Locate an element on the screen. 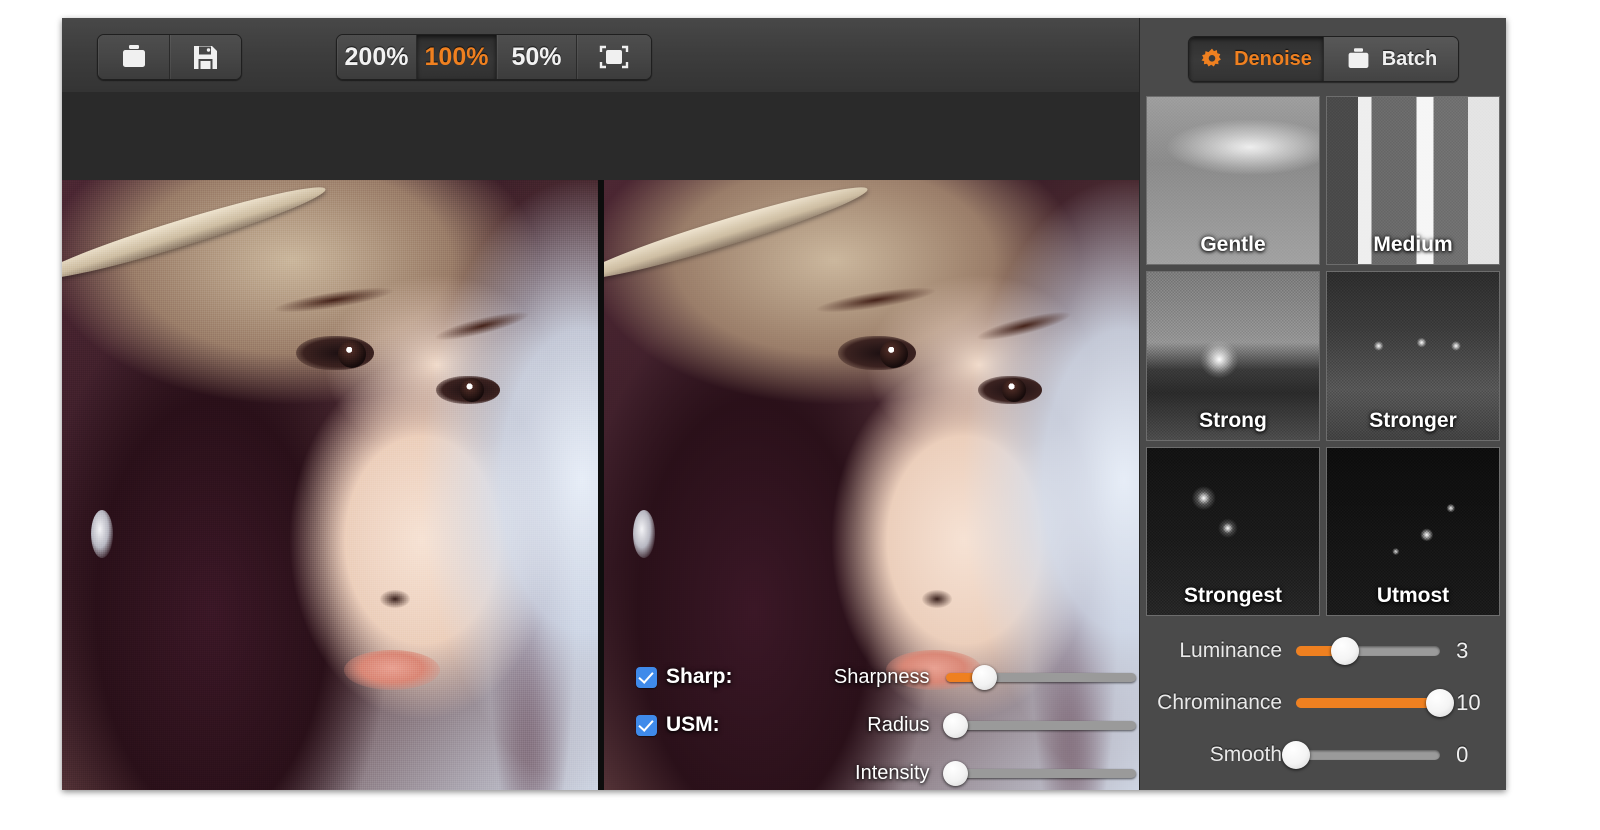 This screenshot has height=830, width=1600. preset-label: Medium is located at coordinates (1413, 245).